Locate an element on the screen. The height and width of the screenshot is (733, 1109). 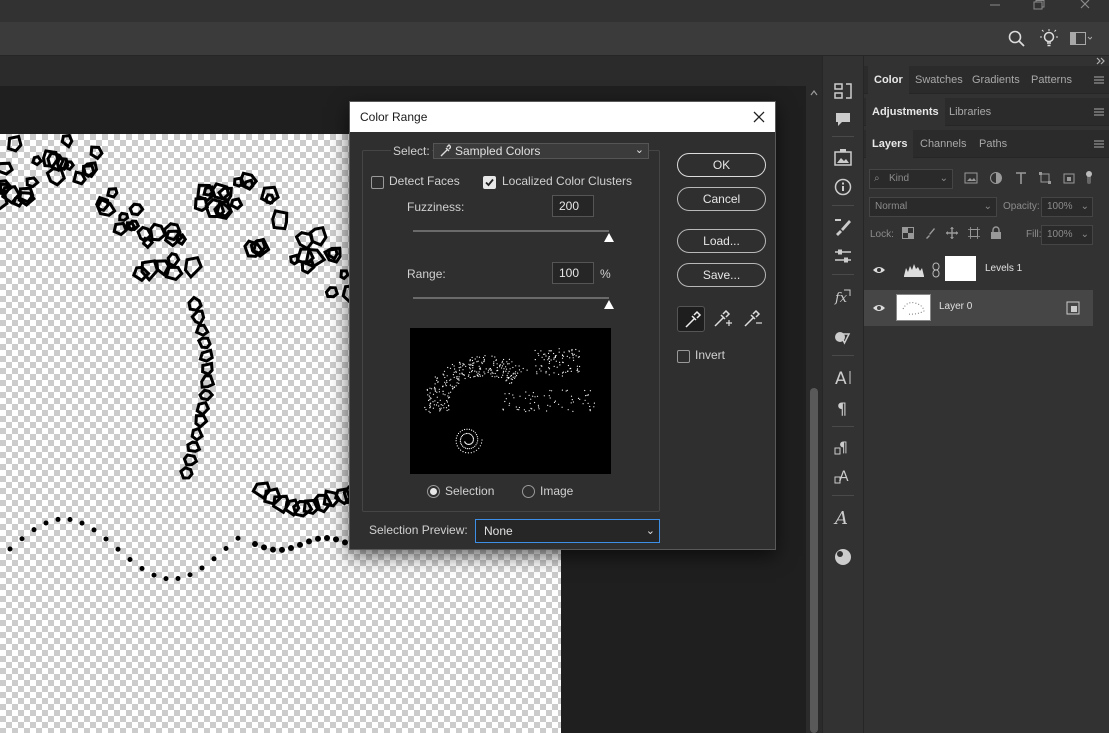
selection-preview-dropdown: None ⌄ is located at coordinates (567, 531).